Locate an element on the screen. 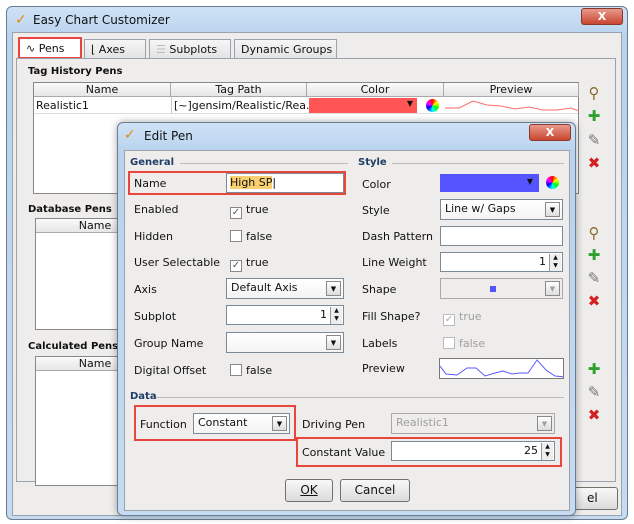 The height and width of the screenshot is (524, 634). axes-icon: ⌊ is located at coordinates (93, 49).